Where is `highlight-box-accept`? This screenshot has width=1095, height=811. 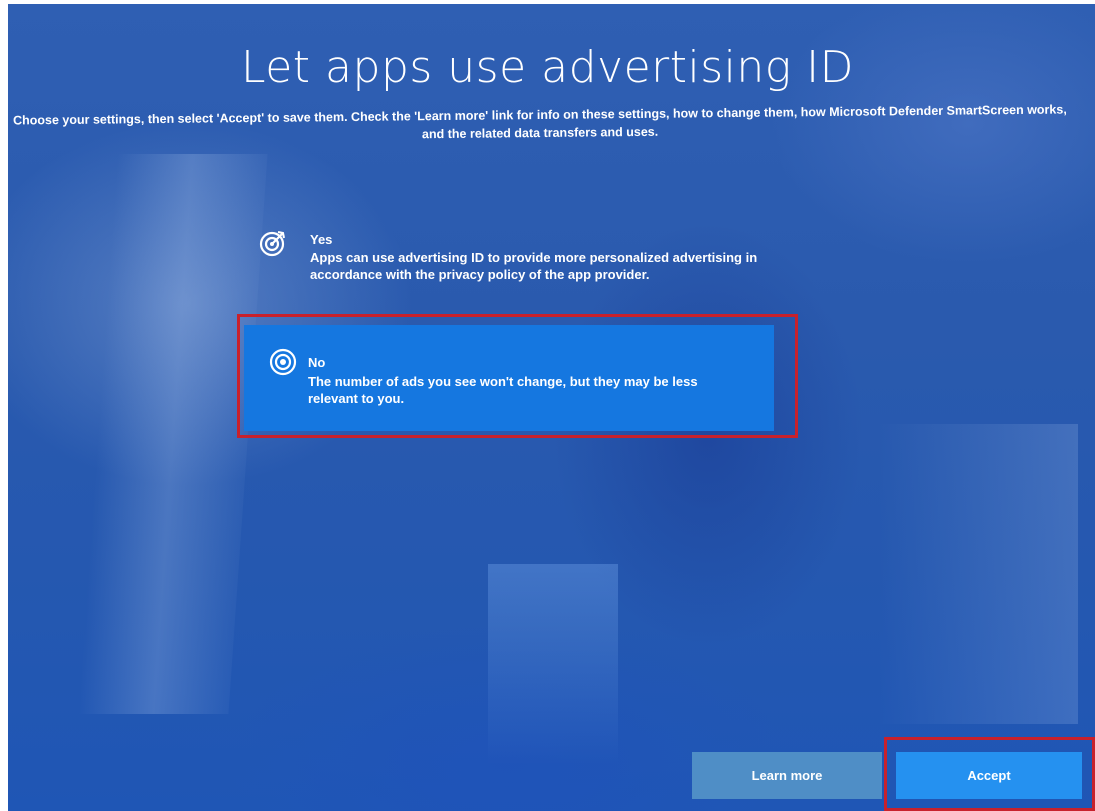
highlight-box-accept is located at coordinates (989, 774).